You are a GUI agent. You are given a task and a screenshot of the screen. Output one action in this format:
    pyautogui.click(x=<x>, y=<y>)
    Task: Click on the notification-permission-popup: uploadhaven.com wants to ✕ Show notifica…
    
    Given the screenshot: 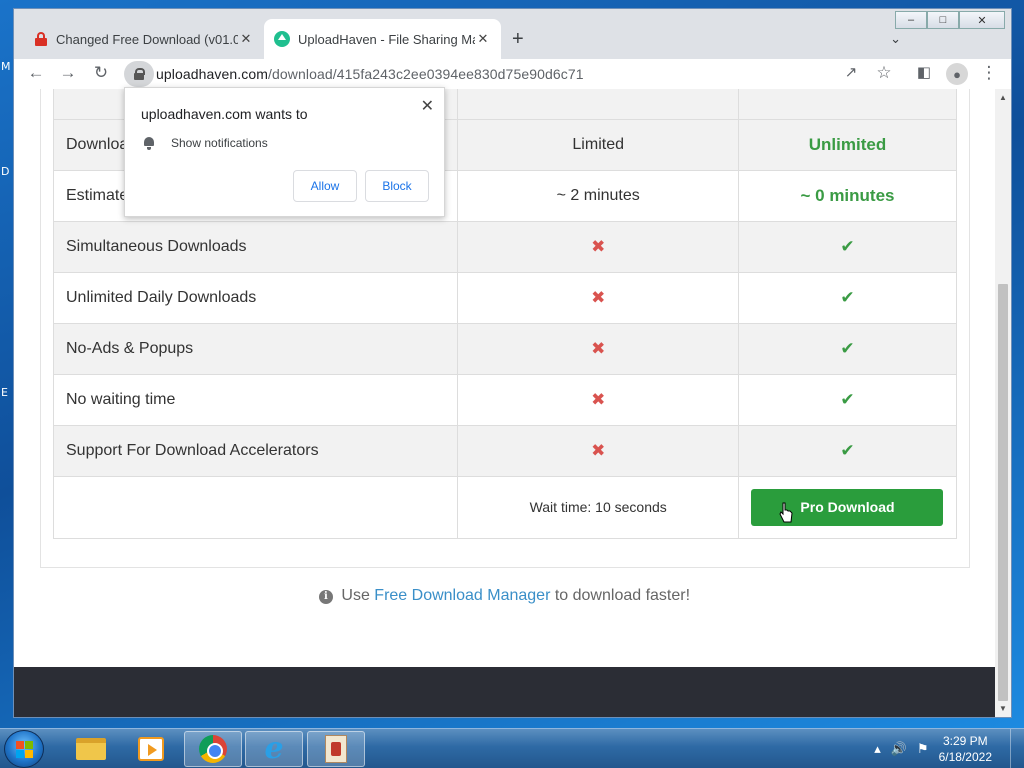 What is the action you would take?
    pyautogui.click(x=284, y=152)
    